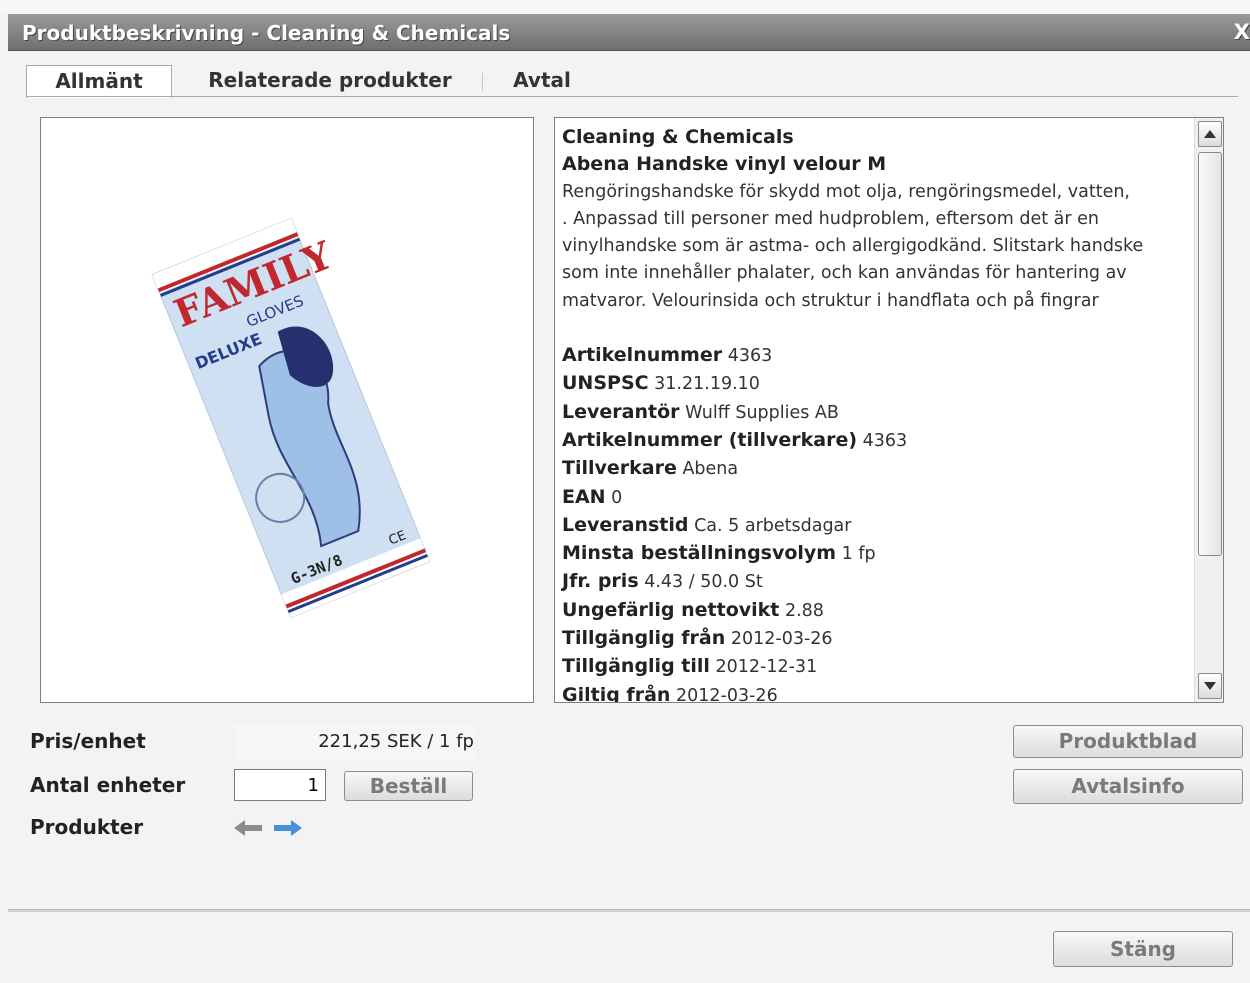 This screenshot has height=983, width=1250. I want to click on background-strip, so click(625, 7).